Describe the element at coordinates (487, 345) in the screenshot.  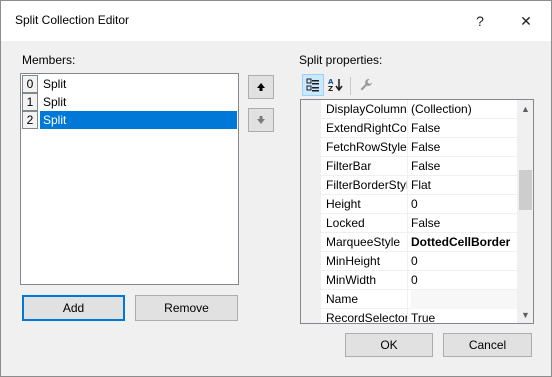
I see `cancel-button: Cancel` at that location.